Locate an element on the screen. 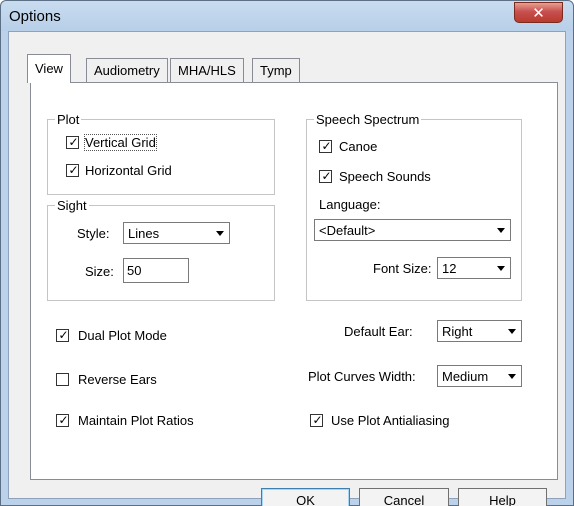 The height and width of the screenshot is (506, 574). default-ear-dropdown: Right is located at coordinates (479, 331).